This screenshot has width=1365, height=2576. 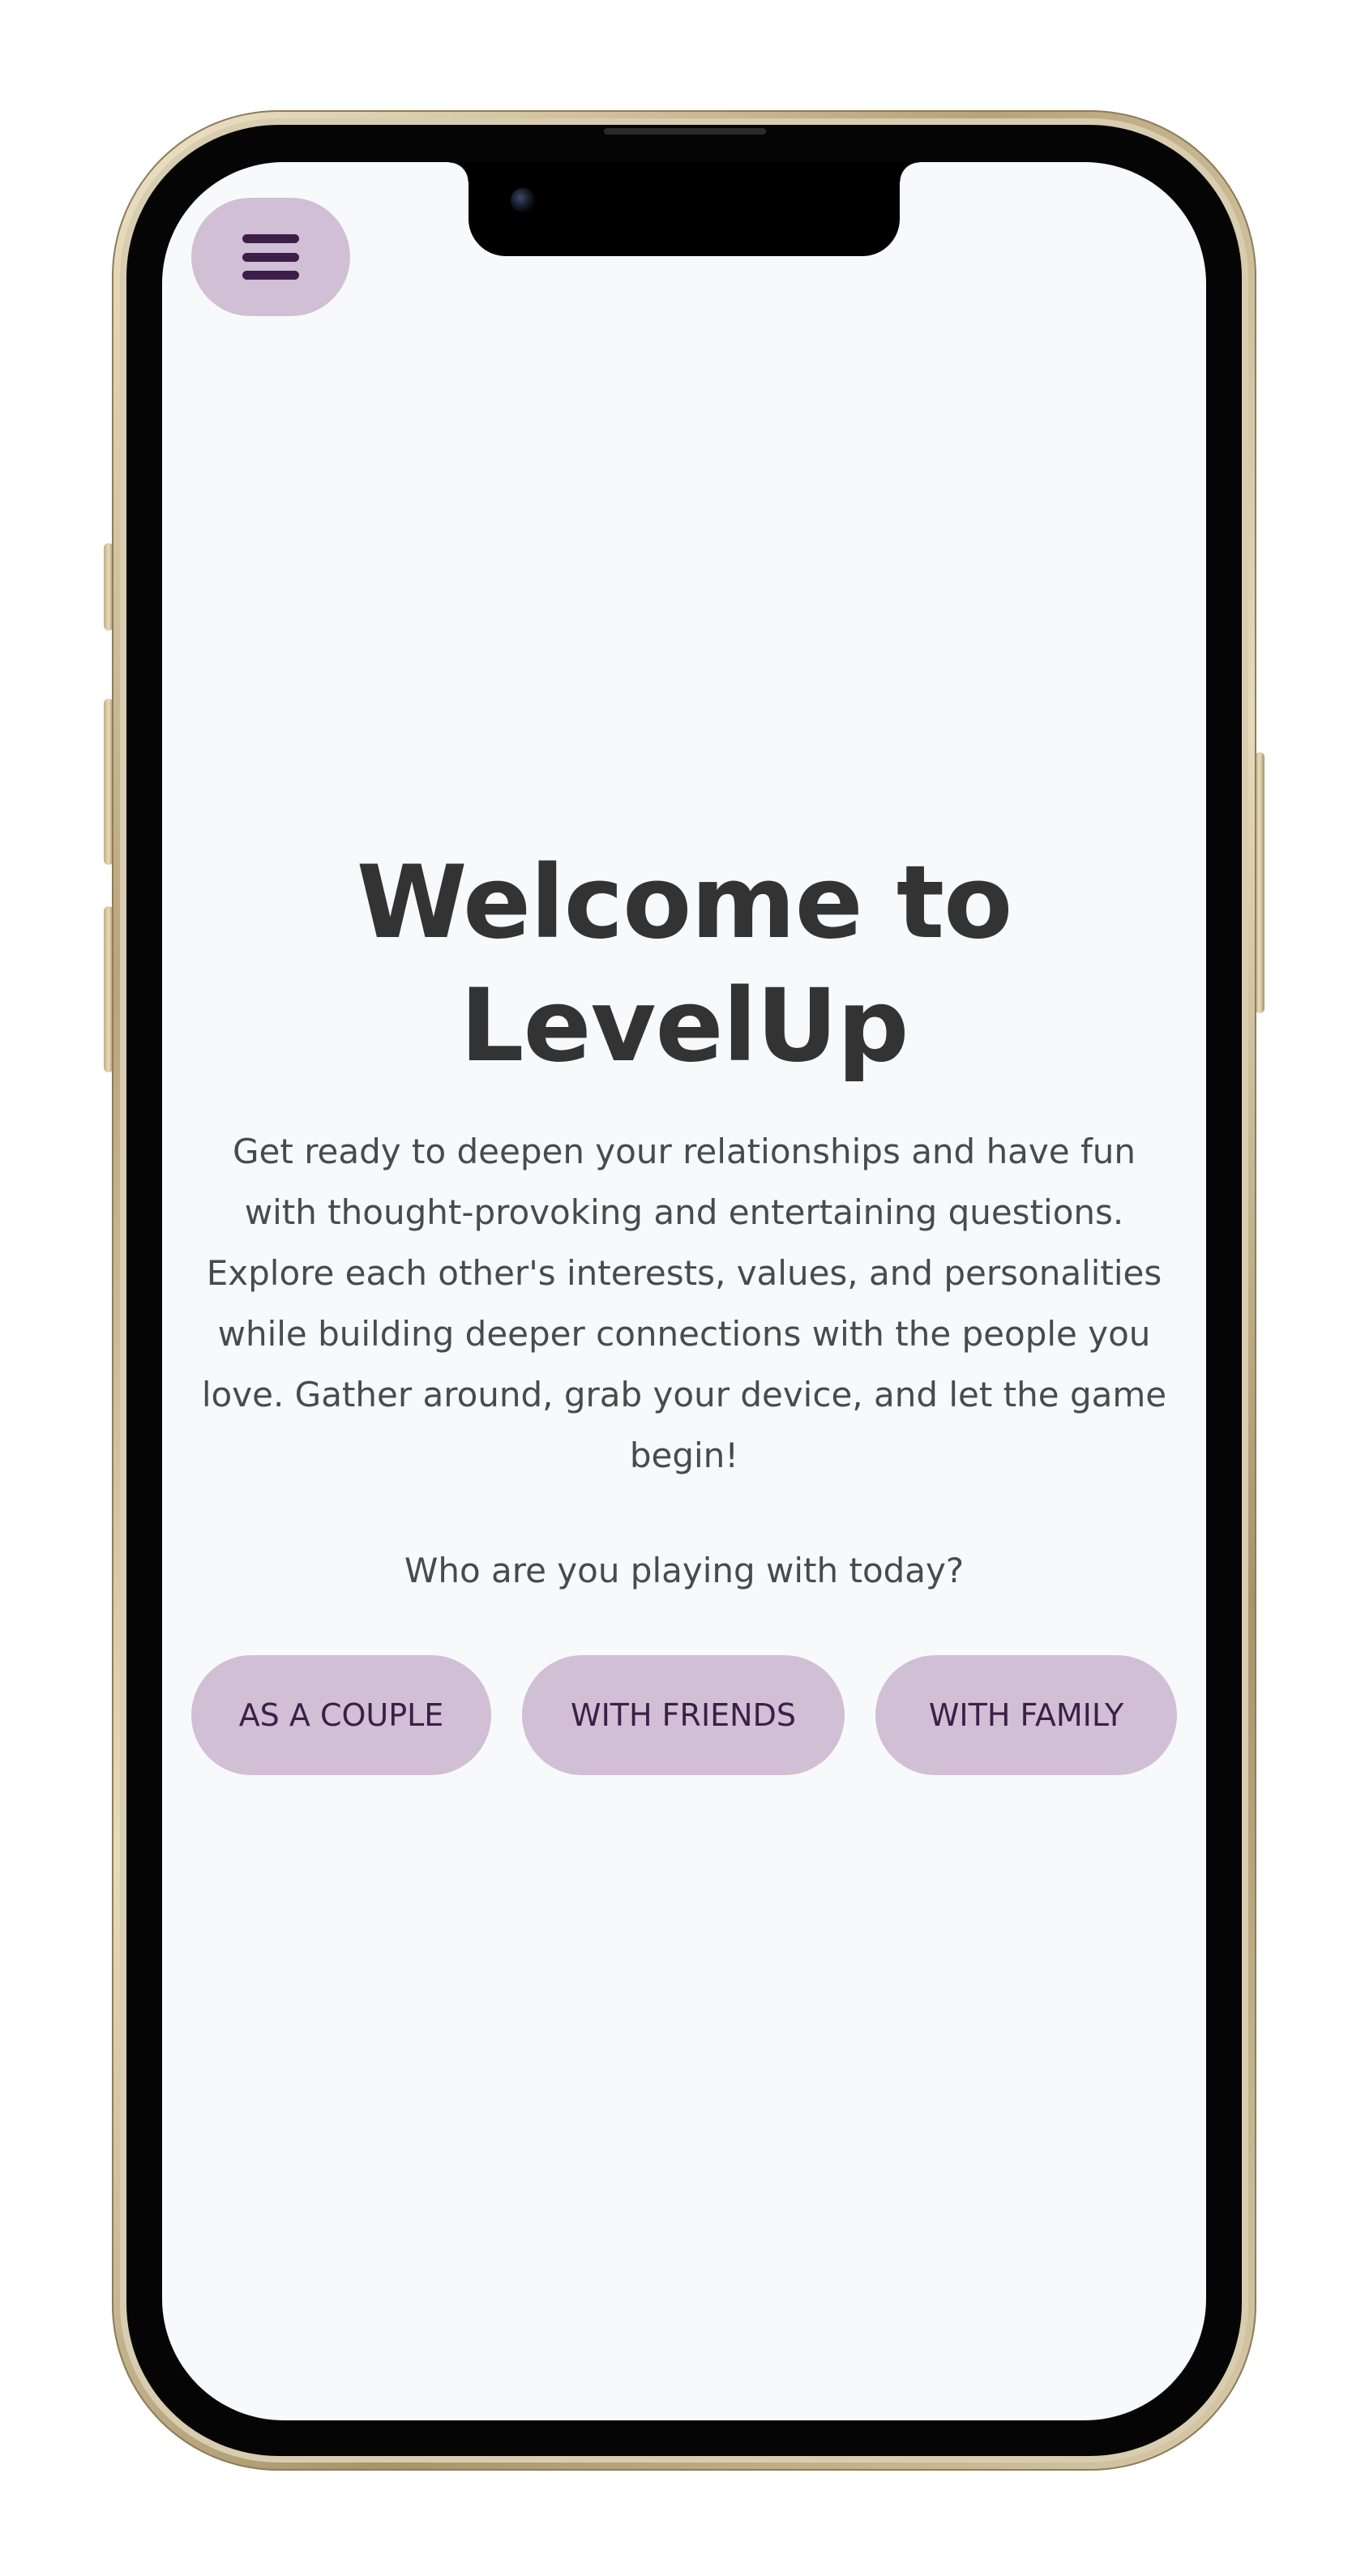 I want to click on as-a-couple-button: AS A COUPLE, so click(x=341, y=1715).